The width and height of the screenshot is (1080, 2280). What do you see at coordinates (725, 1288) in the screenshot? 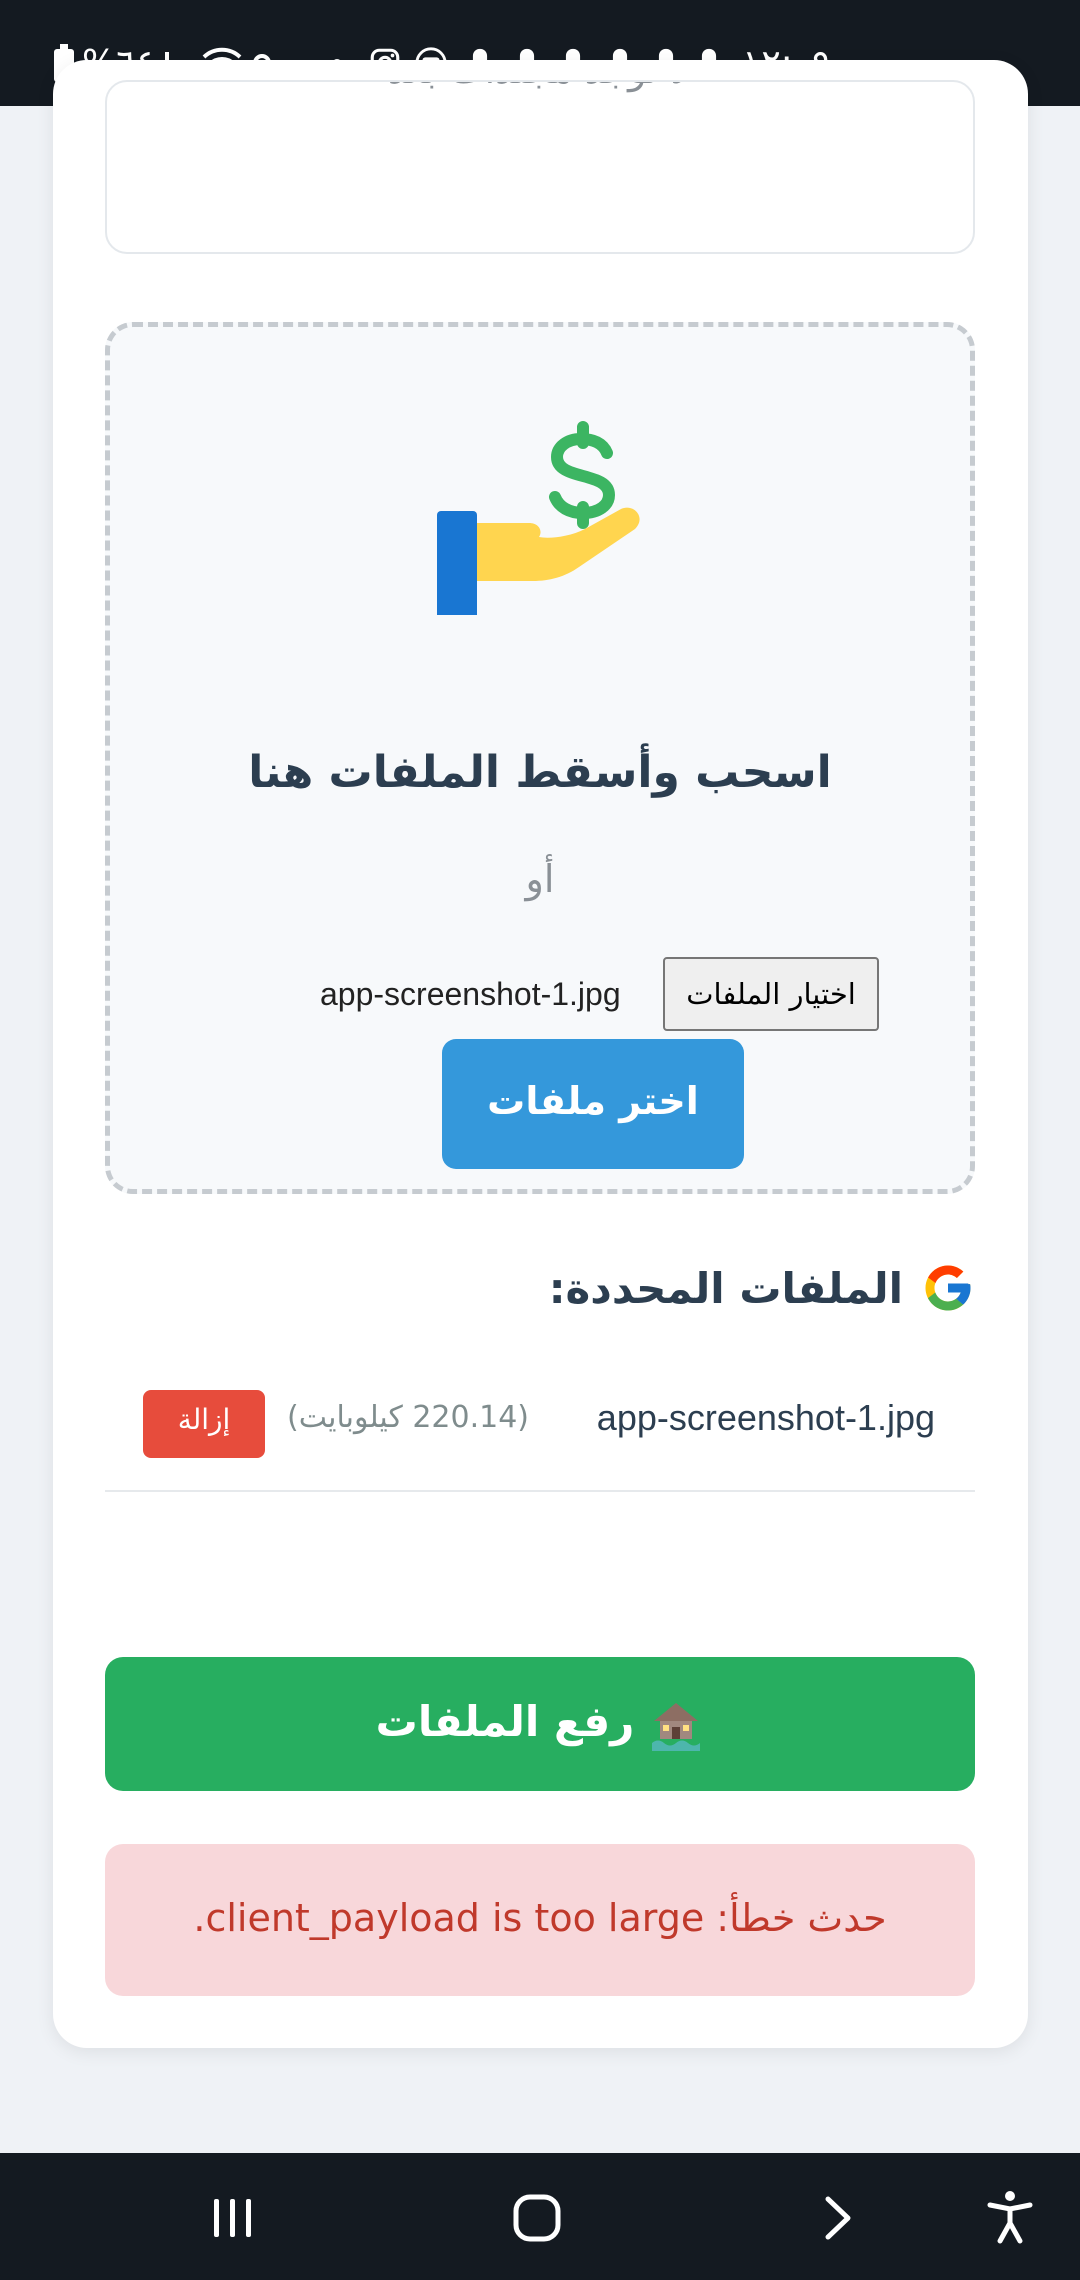
I see `selected-files-title: الملفات المحددة:` at bounding box center [725, 1288].